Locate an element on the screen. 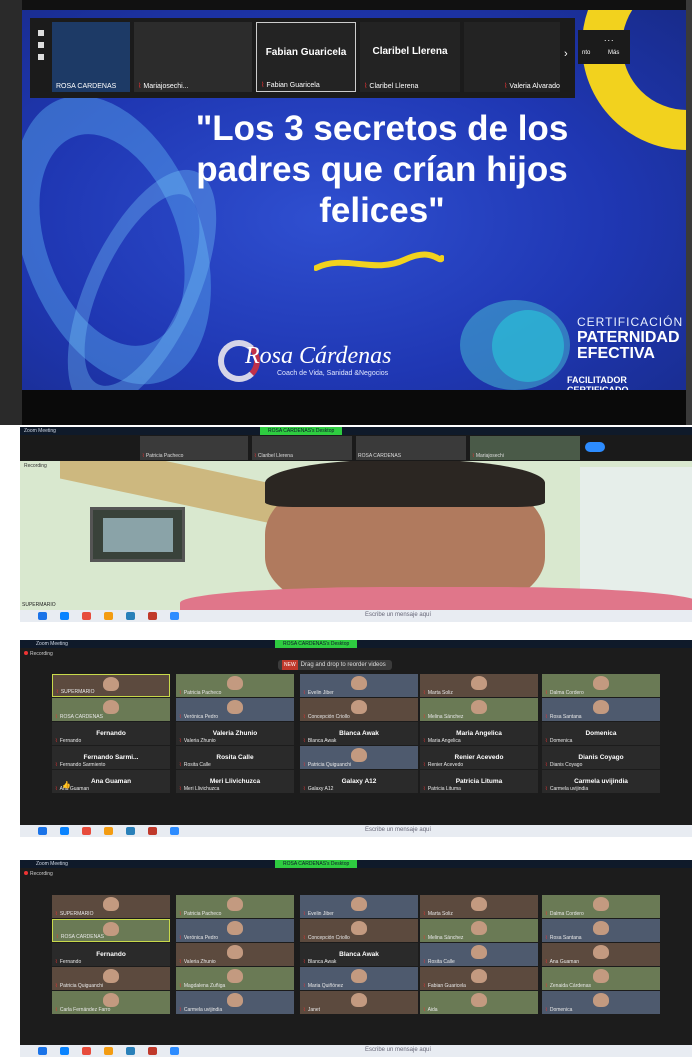 This screenshot has width=692, height=1061. participant-tile: ⌇ Carla Fernández Farro is located at coordinates (111, 1002).